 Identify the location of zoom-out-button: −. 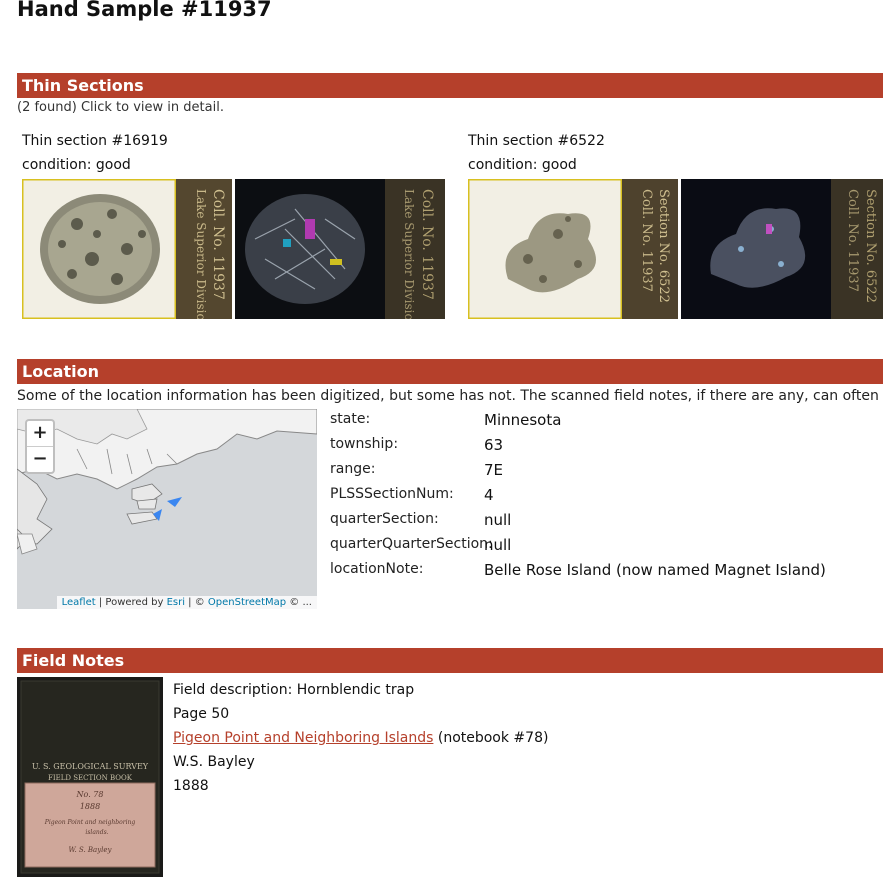
(40, 459).